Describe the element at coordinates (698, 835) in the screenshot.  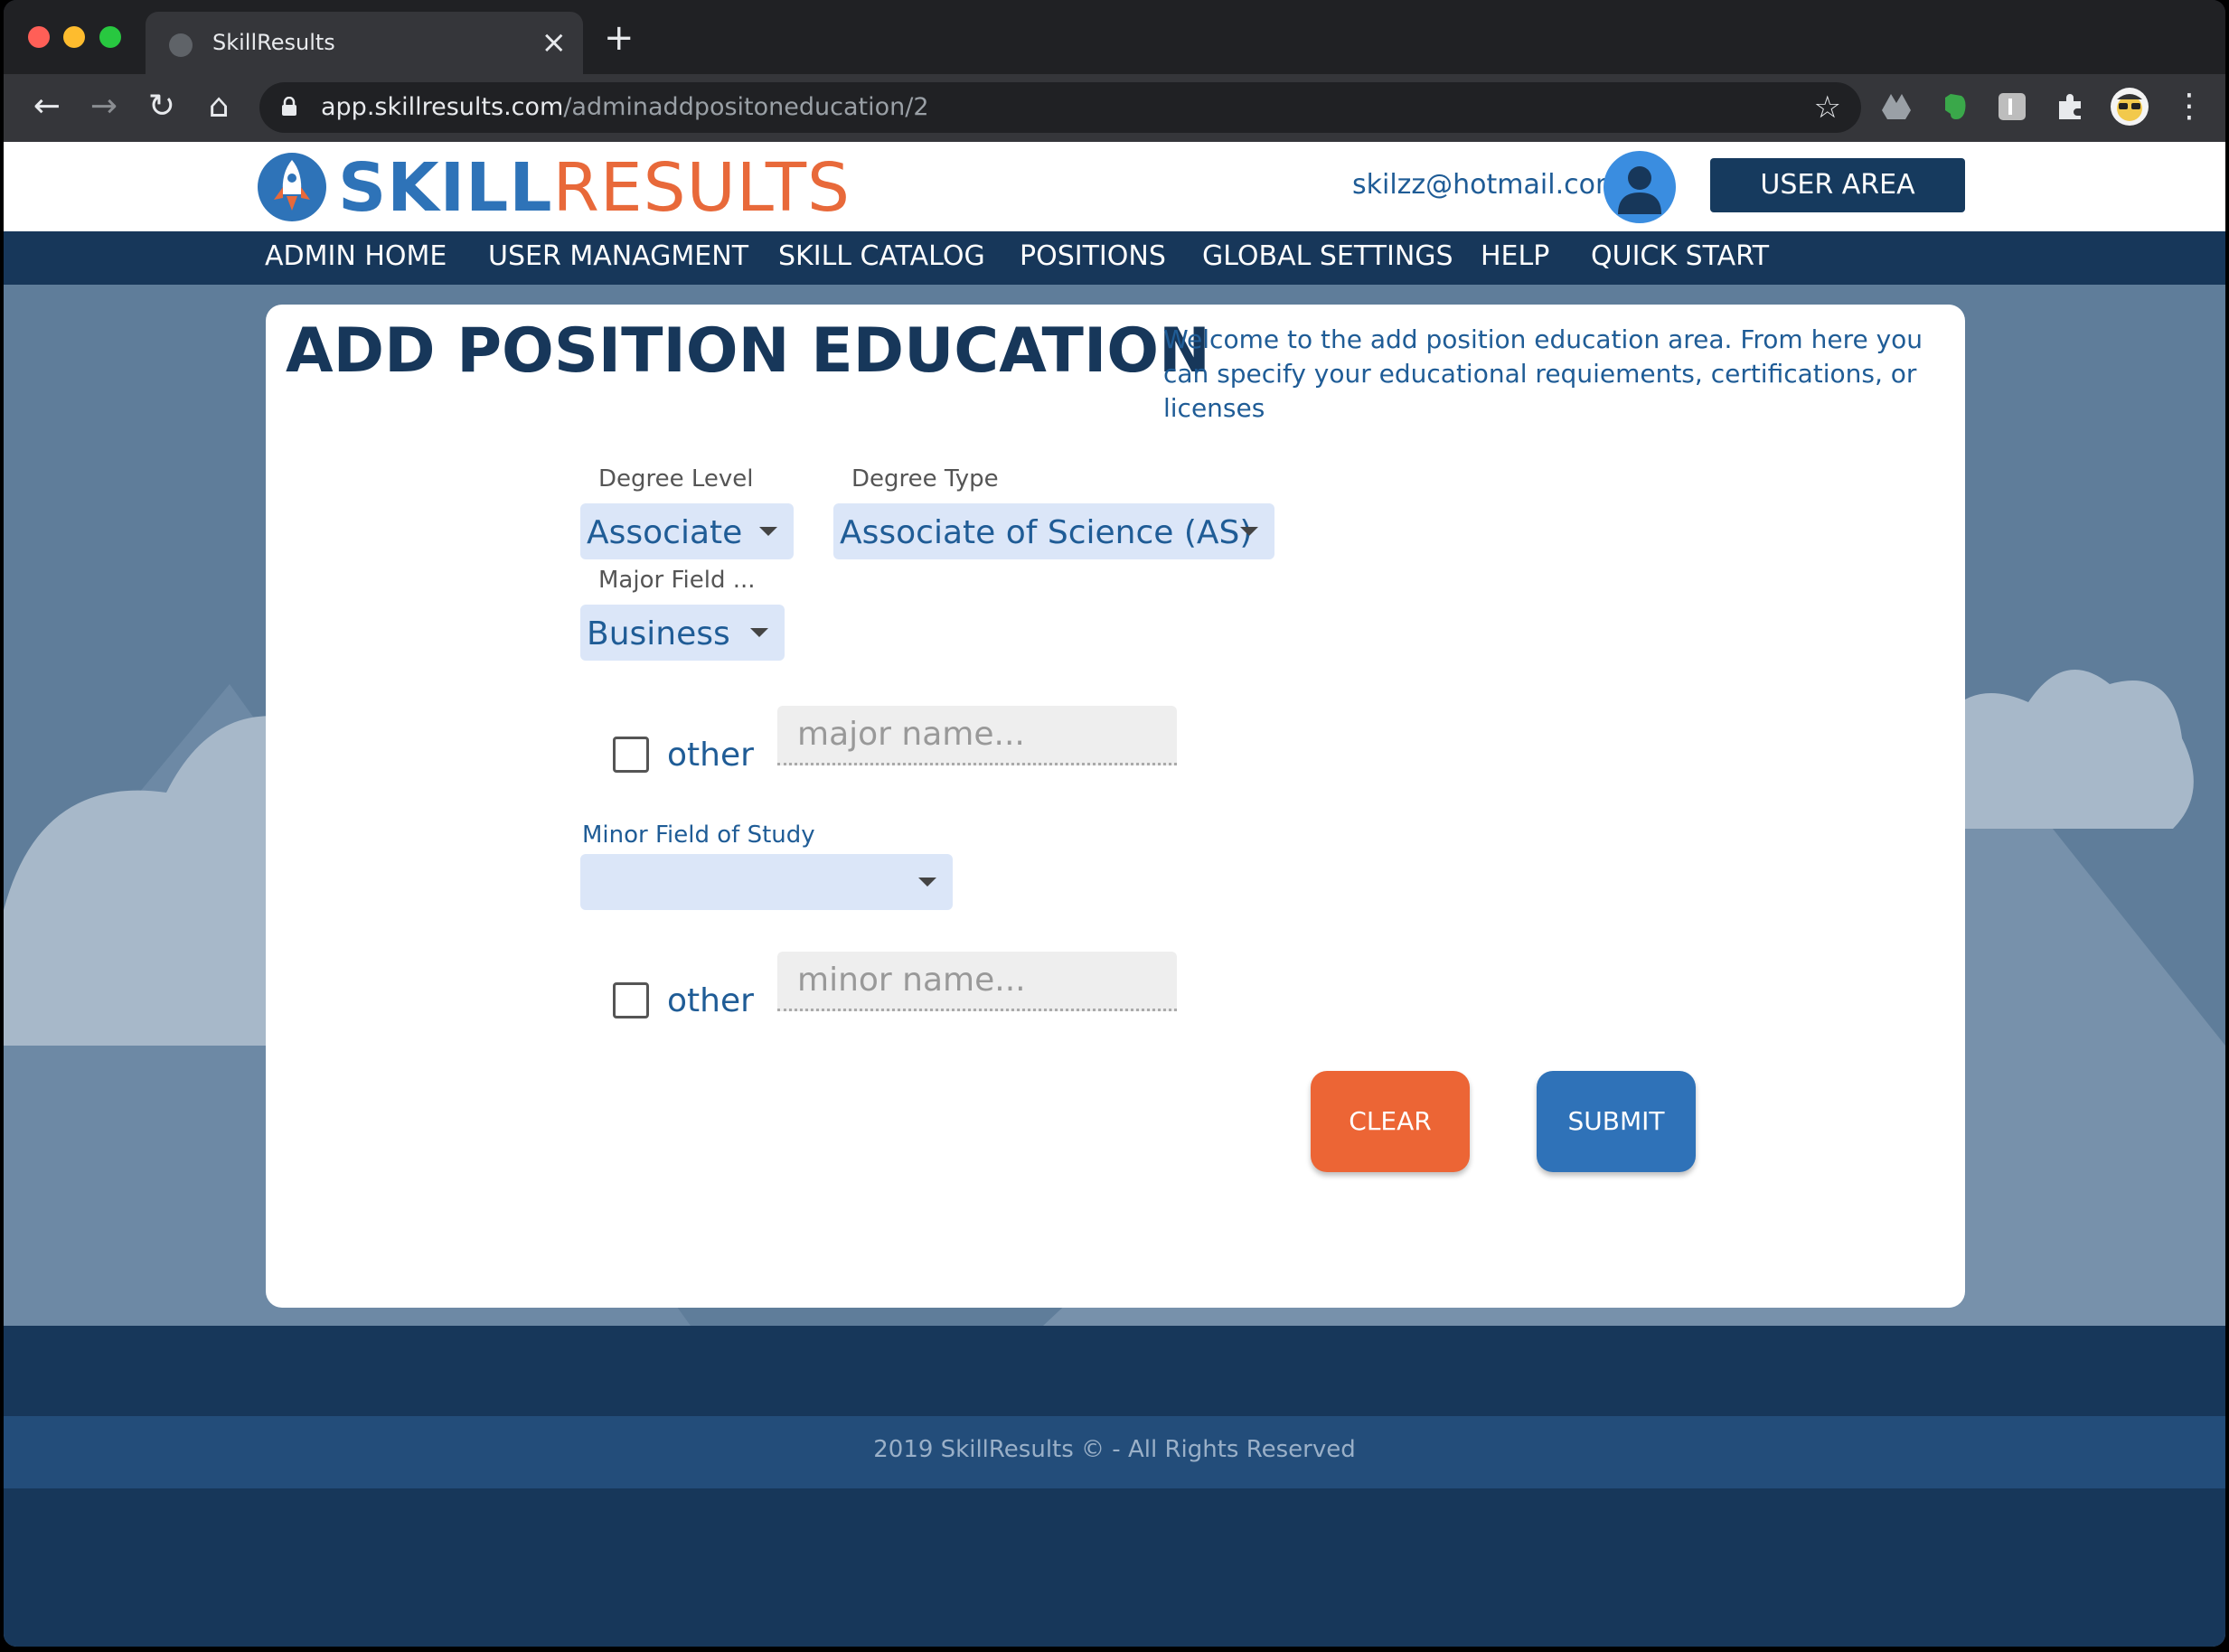
I see `minor-field-label: Minor Field of Study` at that location.